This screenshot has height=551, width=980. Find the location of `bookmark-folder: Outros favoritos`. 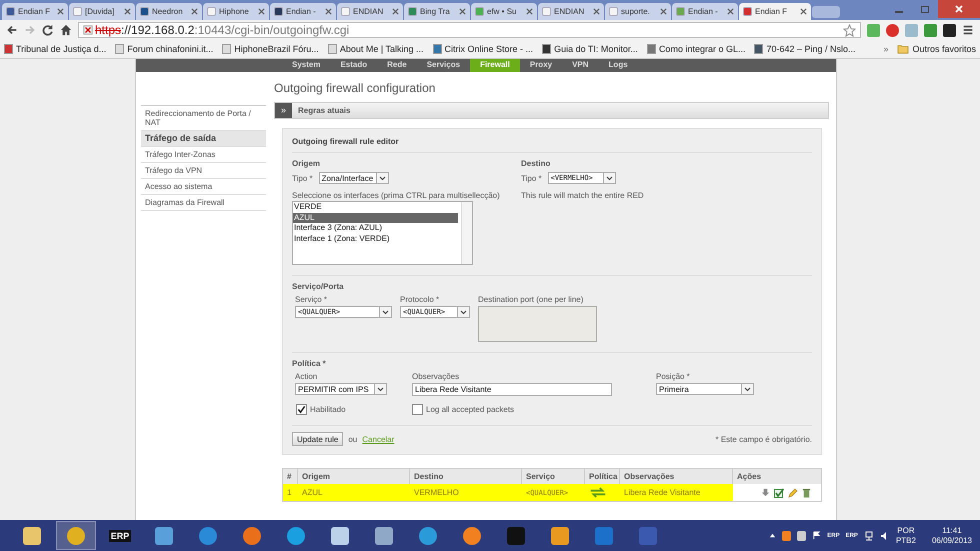

bookmark-folder: Outros favoritos is located at coordinates (936, 49).